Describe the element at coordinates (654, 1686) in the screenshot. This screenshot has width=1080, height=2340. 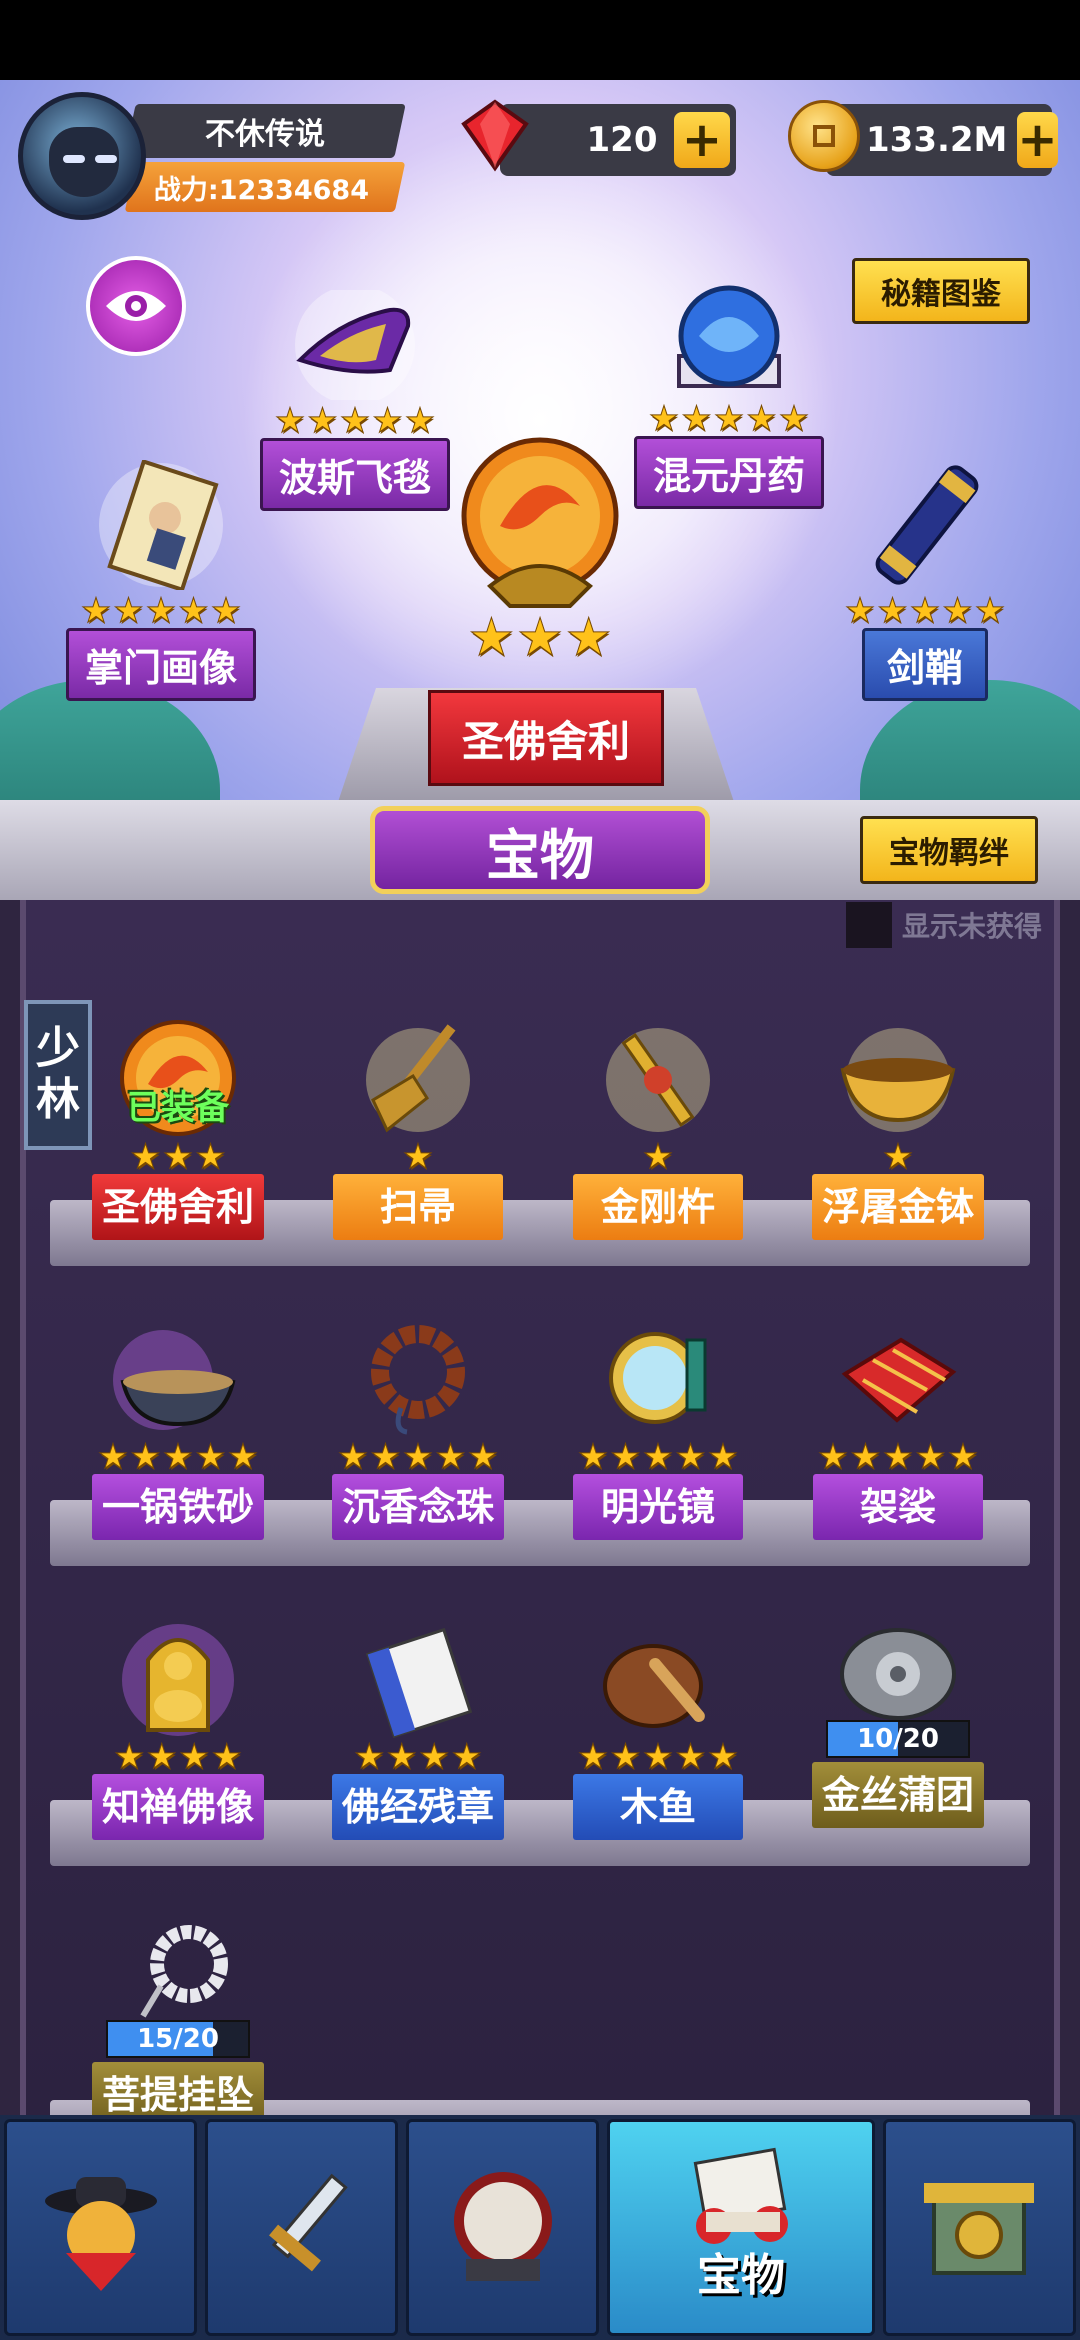
I see `wooden-fish-icon` at that location.